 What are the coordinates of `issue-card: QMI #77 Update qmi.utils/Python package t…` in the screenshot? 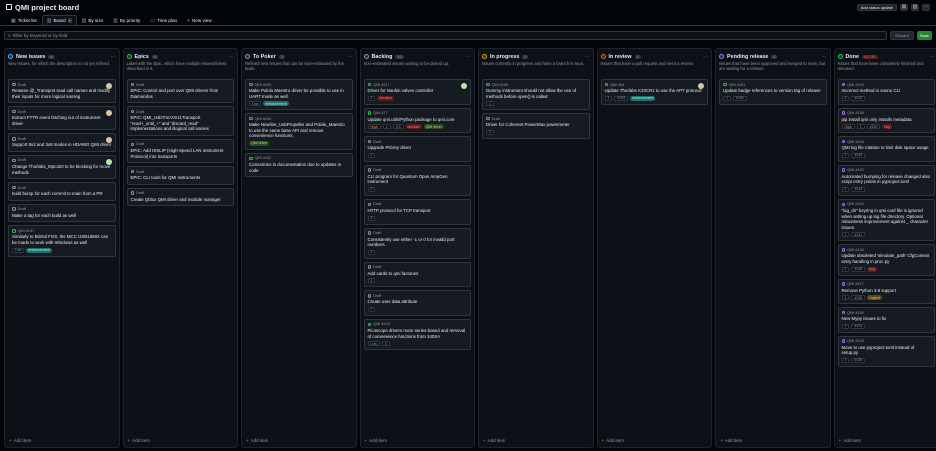 It's located at (417, 120).